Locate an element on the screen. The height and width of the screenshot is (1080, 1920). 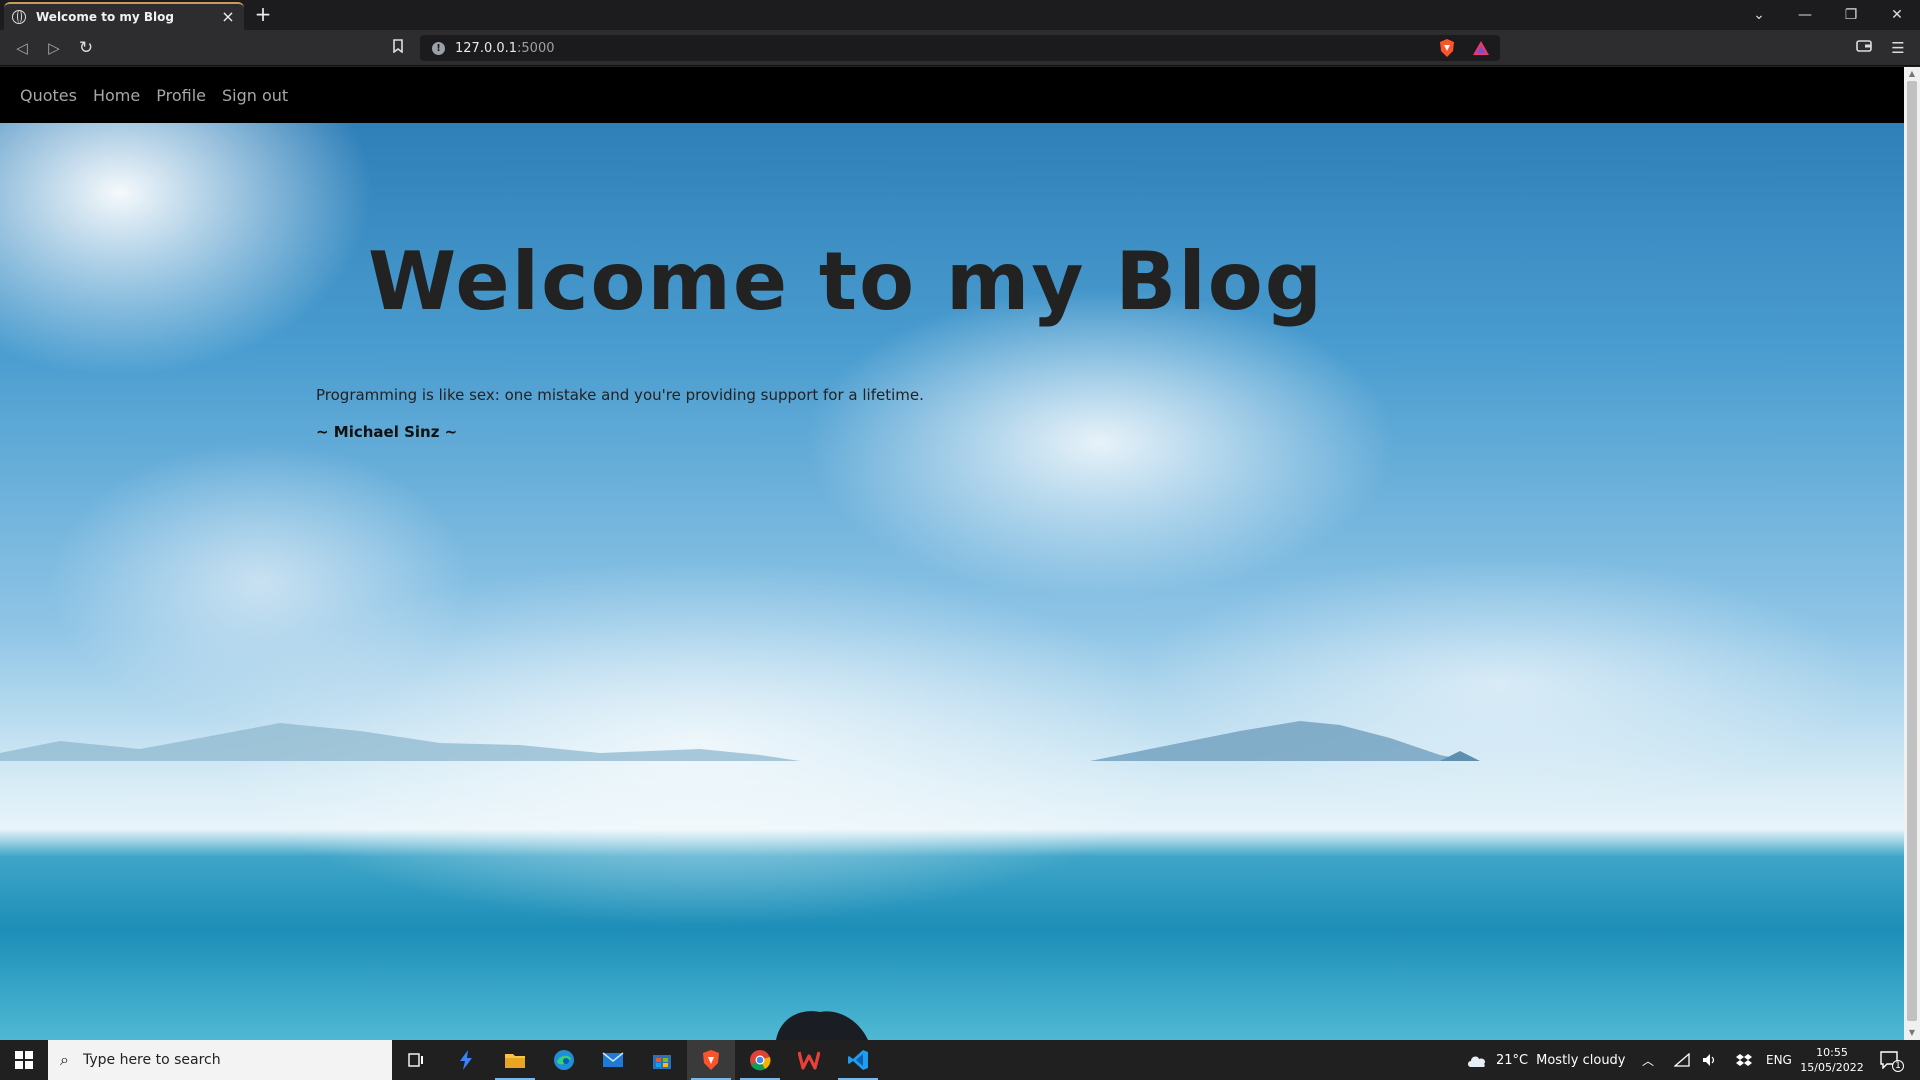
browser-toolbar: ◁ ▷ ↻ ! 127.0.0.1:5000 ☰ is located at coordinates (960, 48).